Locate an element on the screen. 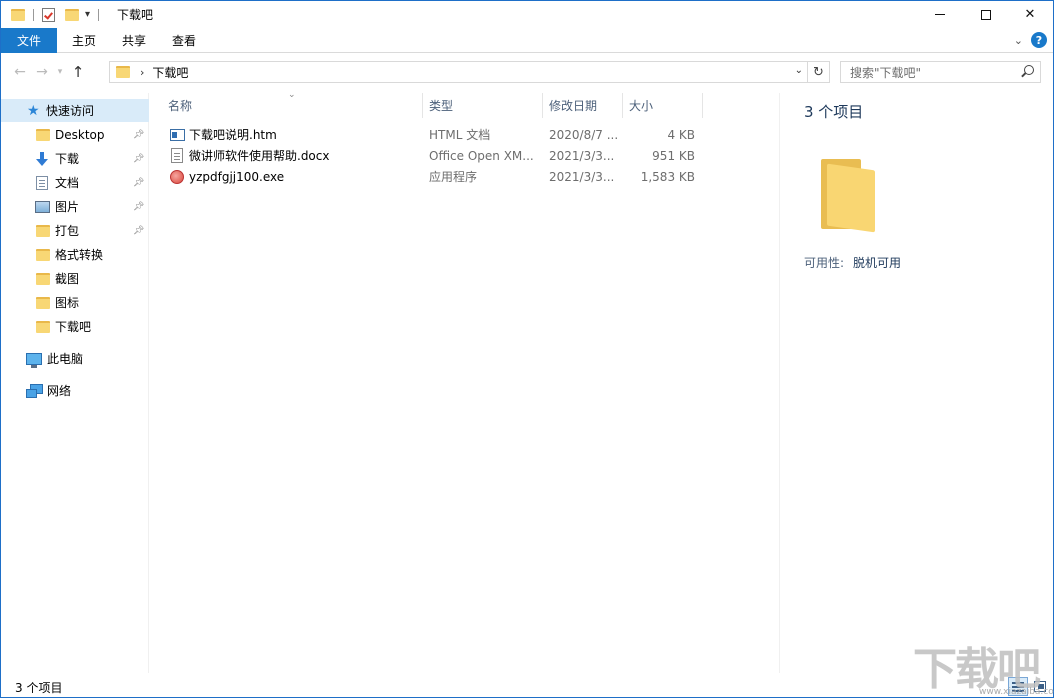  properties-icon is located at coordinates (48, 14).